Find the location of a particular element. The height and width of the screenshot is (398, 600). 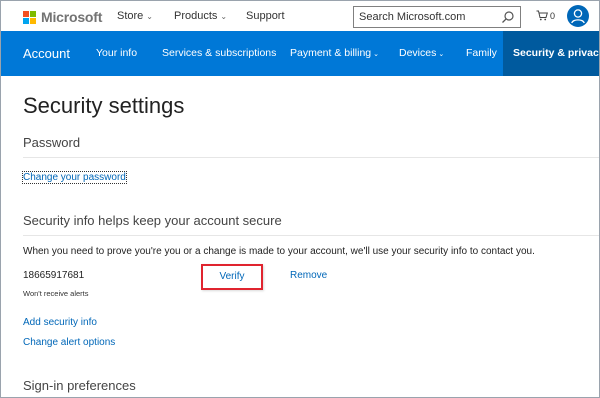

topnav-support: Support is located at coordinates (265, 16).